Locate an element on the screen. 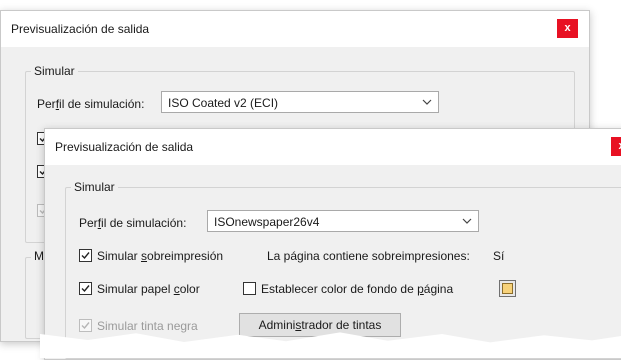 The image size is (621, 360). page-background-color-swatch is located at coordinates (507, 288).